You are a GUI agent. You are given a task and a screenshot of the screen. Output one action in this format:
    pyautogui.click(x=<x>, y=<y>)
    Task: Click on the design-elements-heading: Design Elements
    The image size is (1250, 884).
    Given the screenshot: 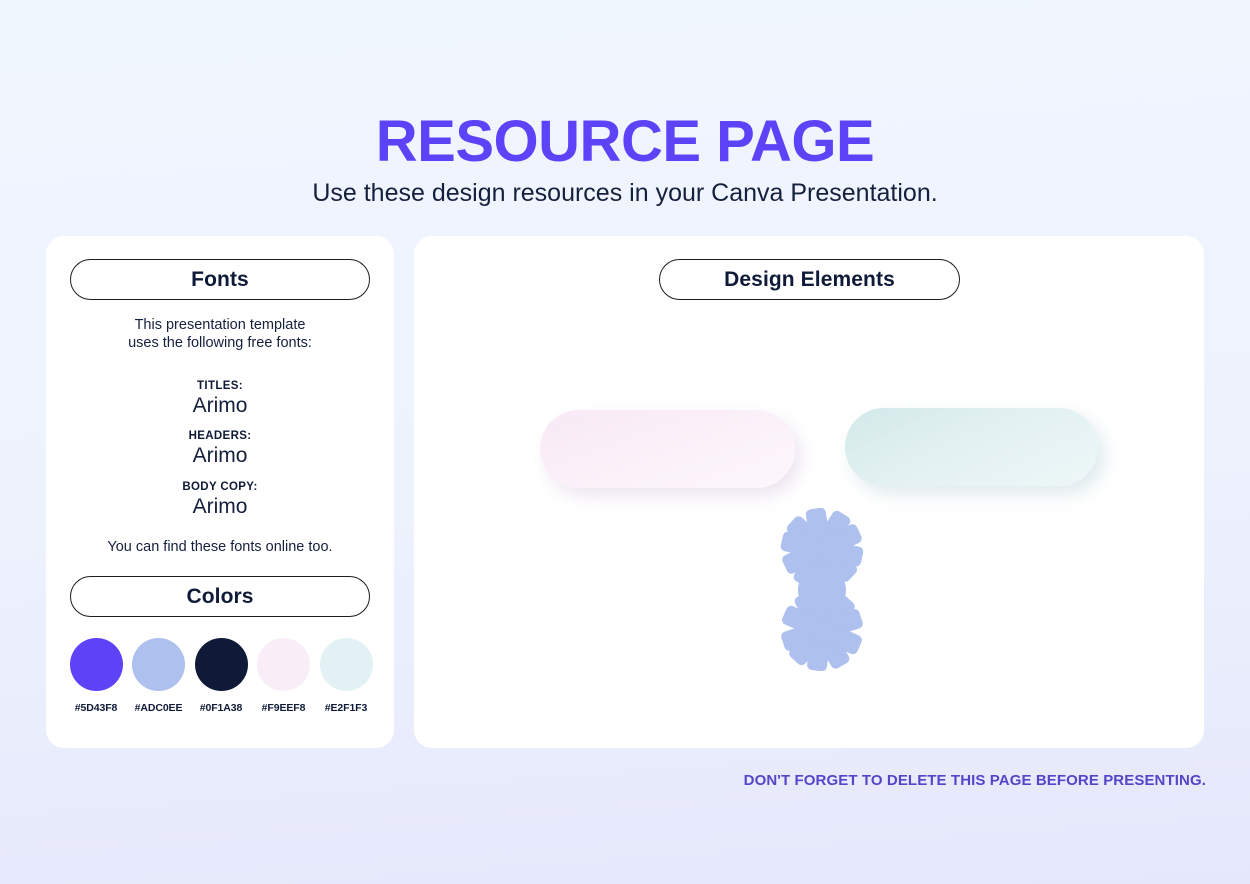 What is the action you would take?
    pyautogui.click(x=809, y=279)
    